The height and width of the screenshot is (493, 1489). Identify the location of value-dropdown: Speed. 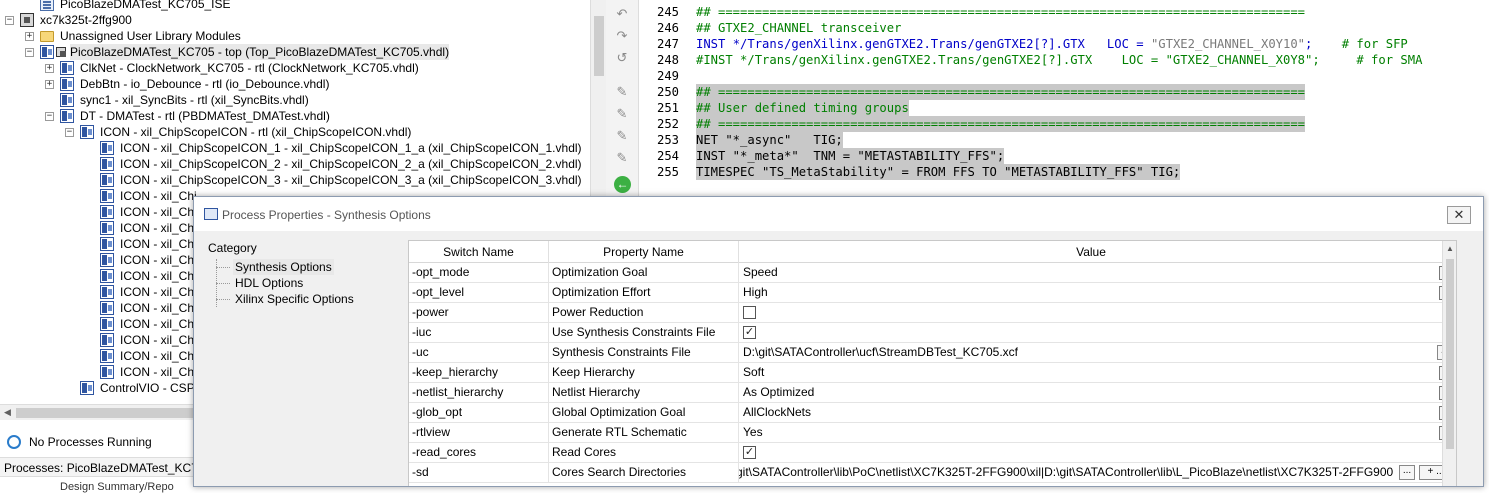
(760, 272).